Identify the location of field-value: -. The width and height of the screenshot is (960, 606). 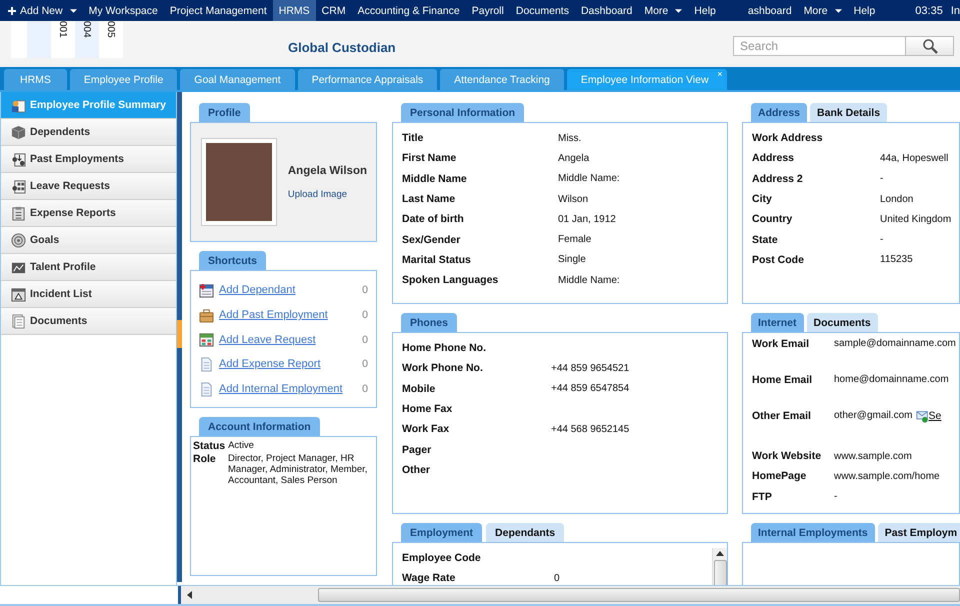
(882, 240).